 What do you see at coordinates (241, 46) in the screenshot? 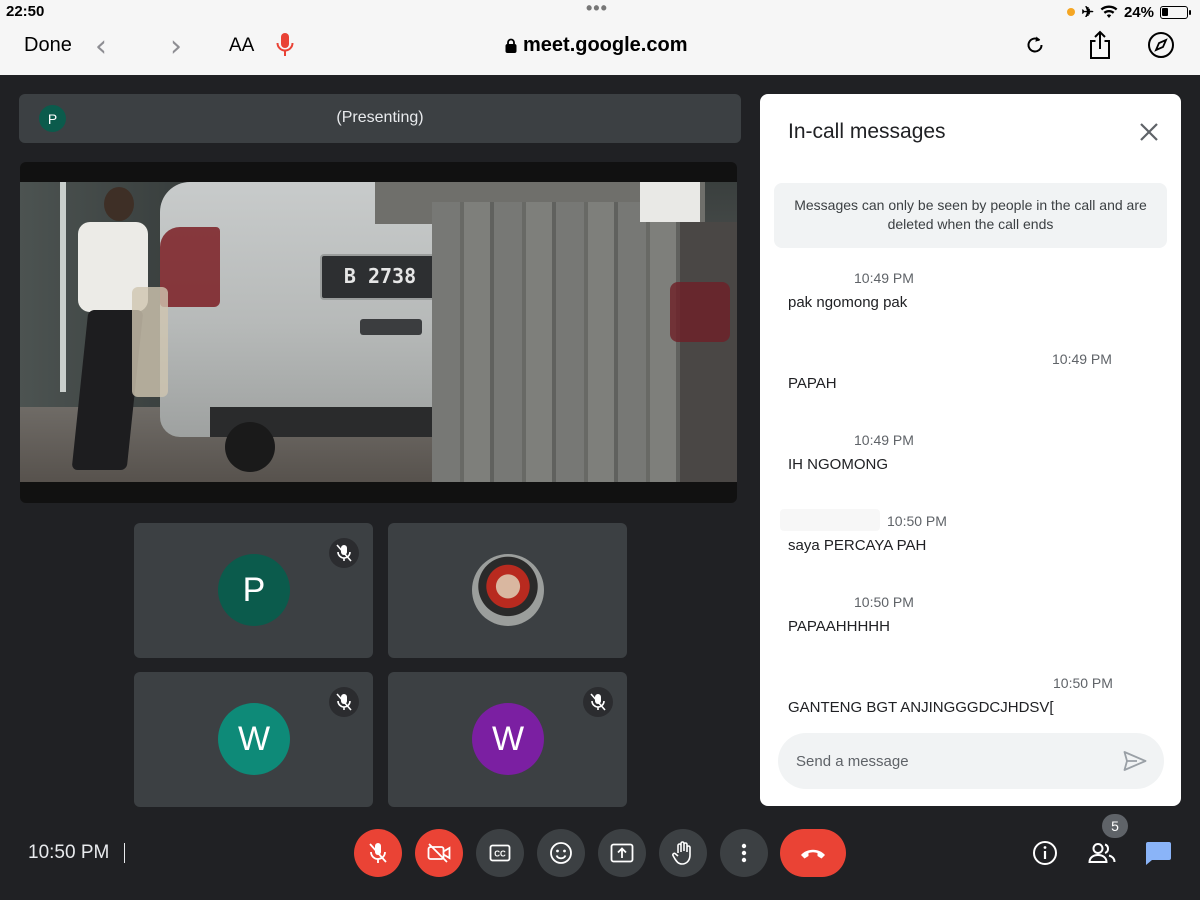
I see `text-size-button: AA` at bounding box center [241, 46].